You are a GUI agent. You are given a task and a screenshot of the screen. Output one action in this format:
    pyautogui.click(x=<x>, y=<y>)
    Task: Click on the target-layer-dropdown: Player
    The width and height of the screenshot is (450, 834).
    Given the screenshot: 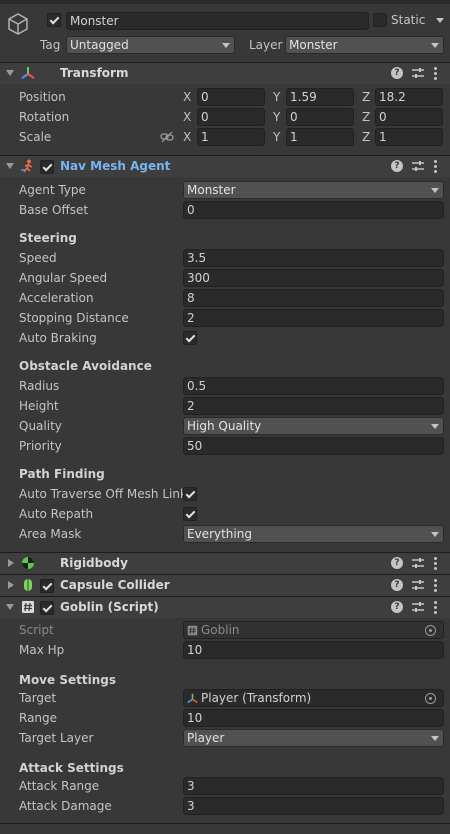 What is the action you would take?
    pyautogui.click(x=313, y=738)
    